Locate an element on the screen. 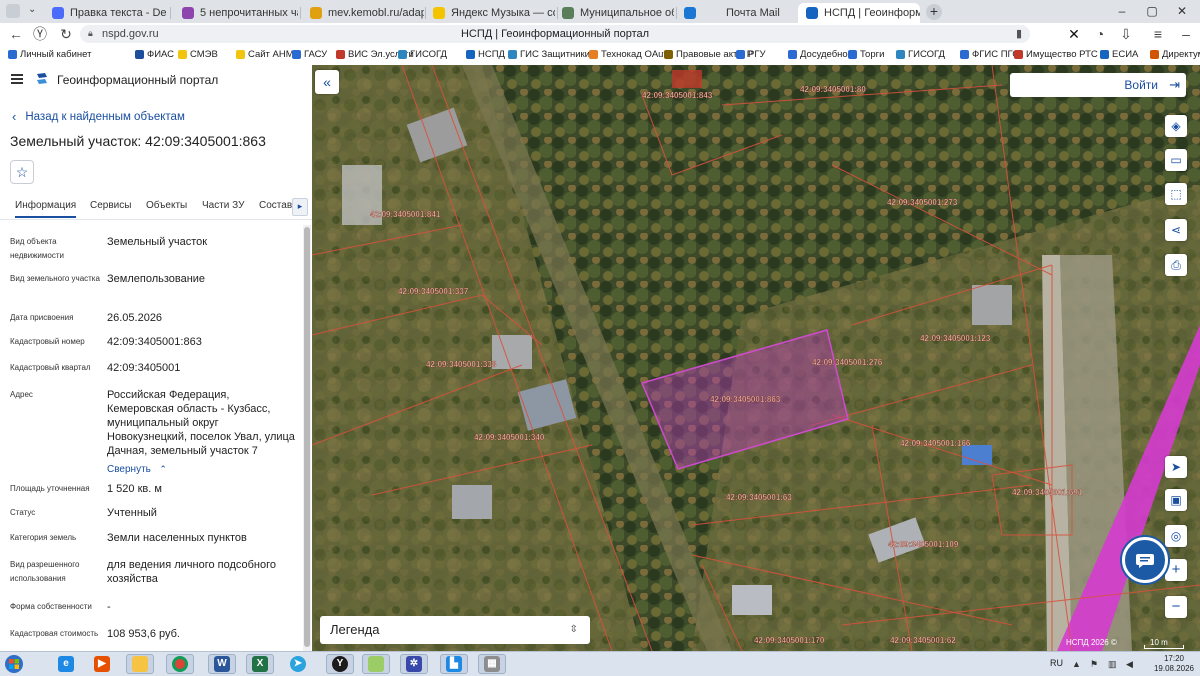 The image size is (1200, 676). bookmark-item: Досудебное is located at coordinates (820, 54).